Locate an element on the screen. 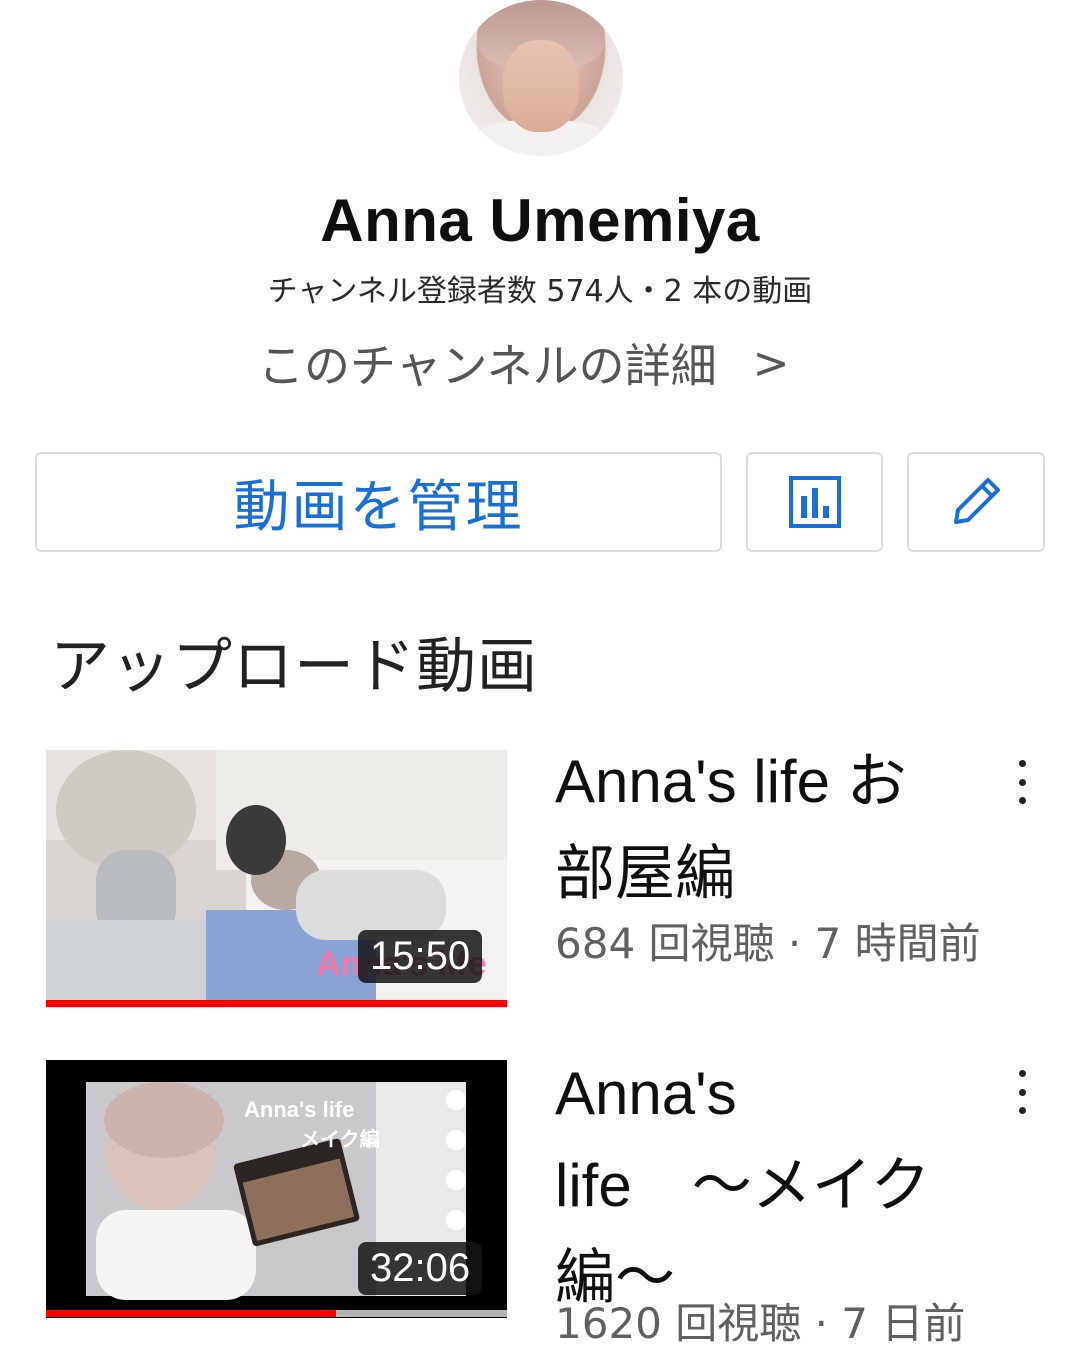 Image resolution: width=1080 pixels, height=1351 pixels. video-duration: 32:06 is located at coordinates (420, 1268).